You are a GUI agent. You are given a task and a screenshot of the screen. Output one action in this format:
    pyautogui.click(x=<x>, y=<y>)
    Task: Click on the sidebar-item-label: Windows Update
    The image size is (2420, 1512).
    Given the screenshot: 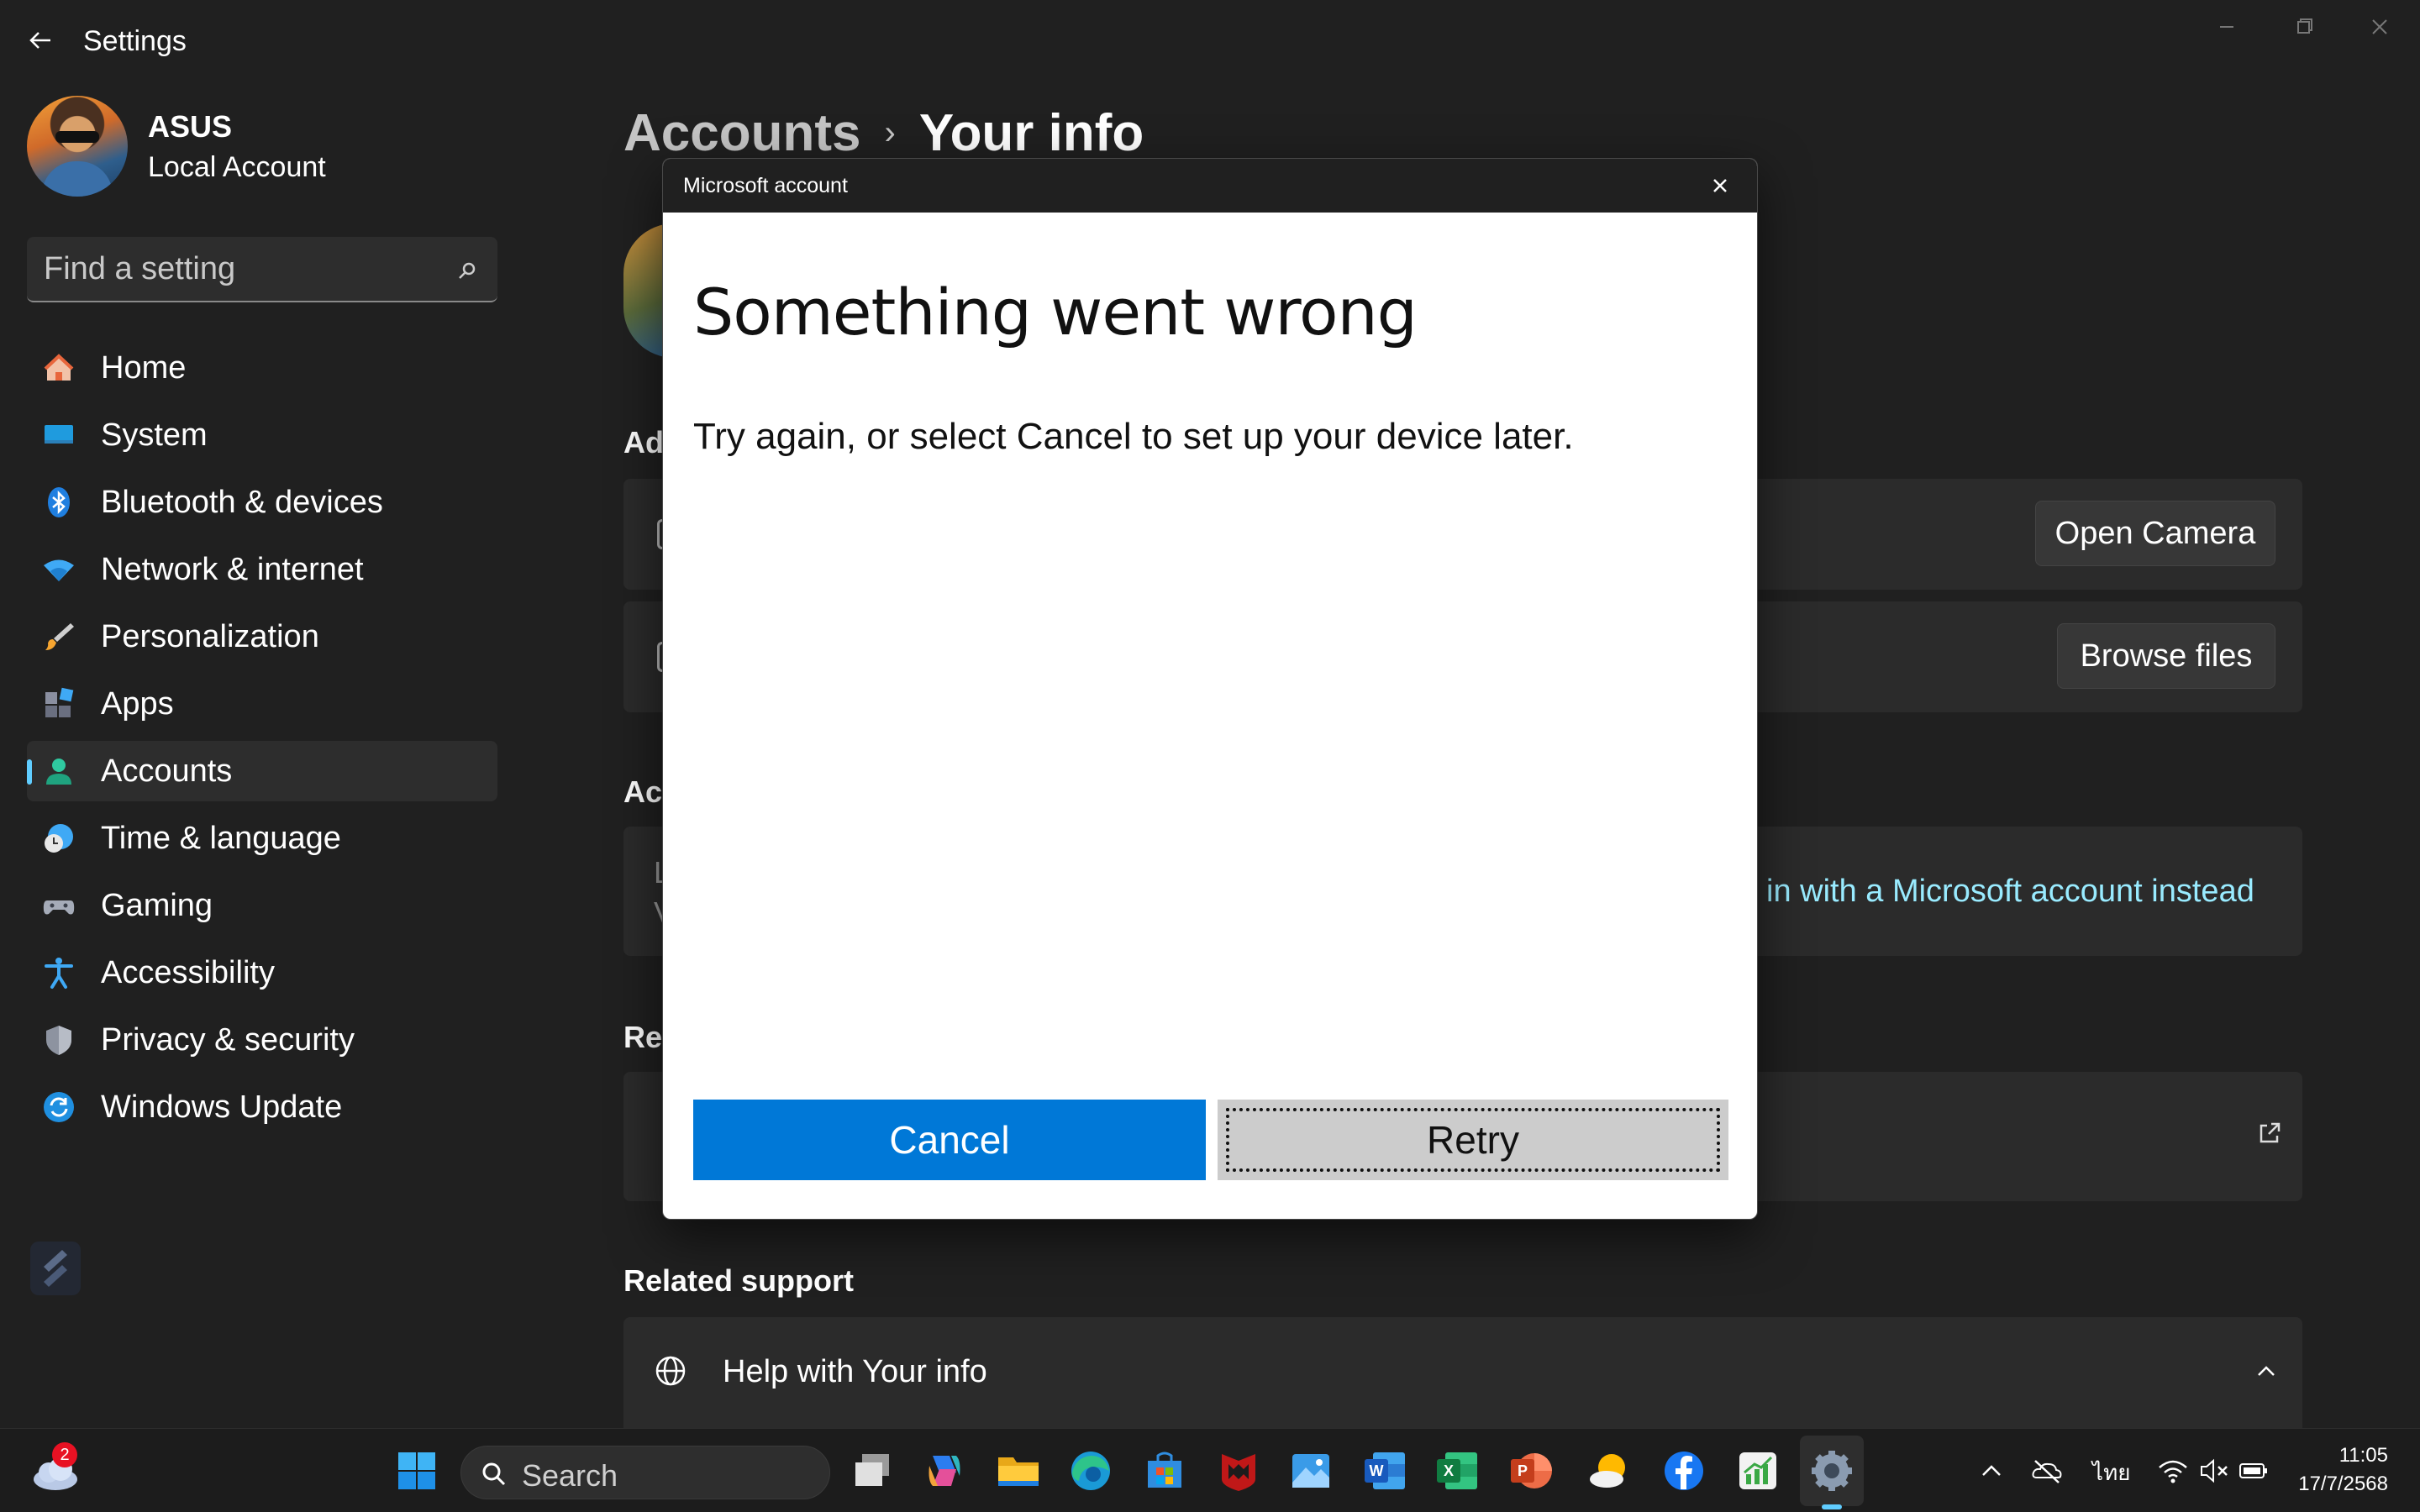 What is the action you would take?
    pyautogui.click(x=222, y=1107)
    